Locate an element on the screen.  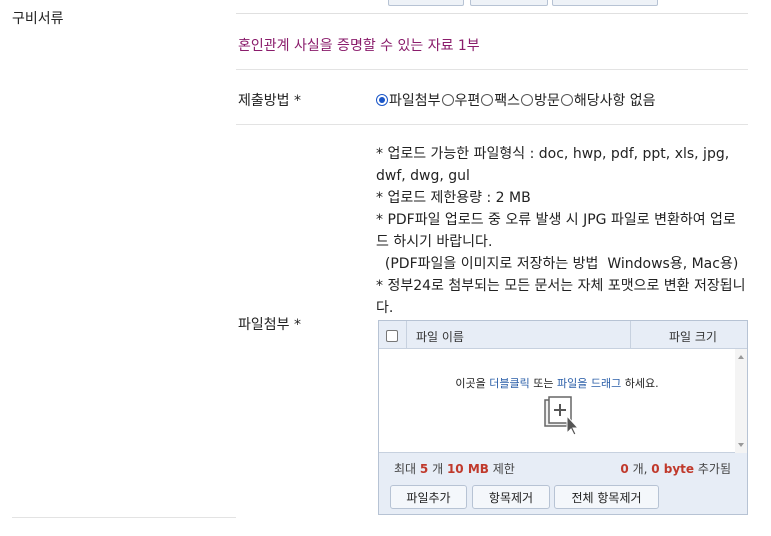
added-size: 0 byte is located at coordinates (673, 469).